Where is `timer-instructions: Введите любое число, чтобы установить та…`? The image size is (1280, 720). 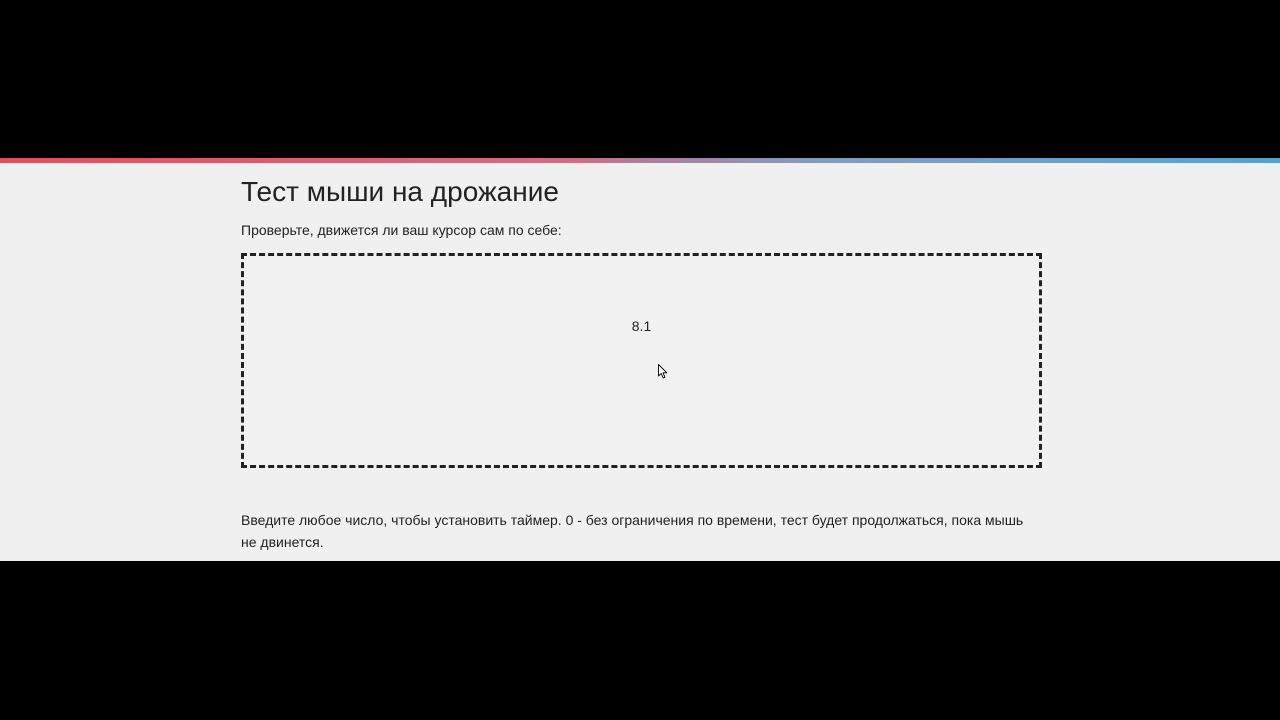 timer-instructions: Введите любое число, чтобы установить та… is located at coordinates (632, 531).